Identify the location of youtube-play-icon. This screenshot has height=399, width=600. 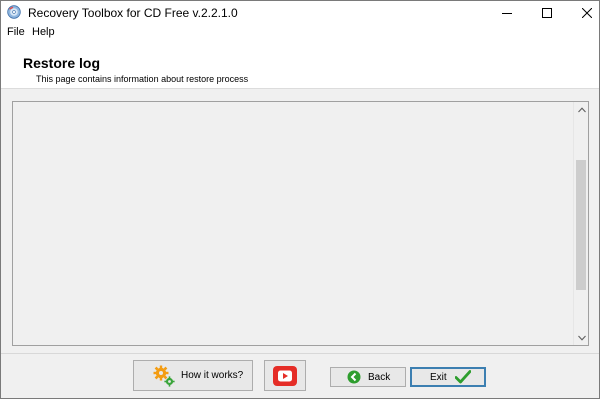
(285, 375).